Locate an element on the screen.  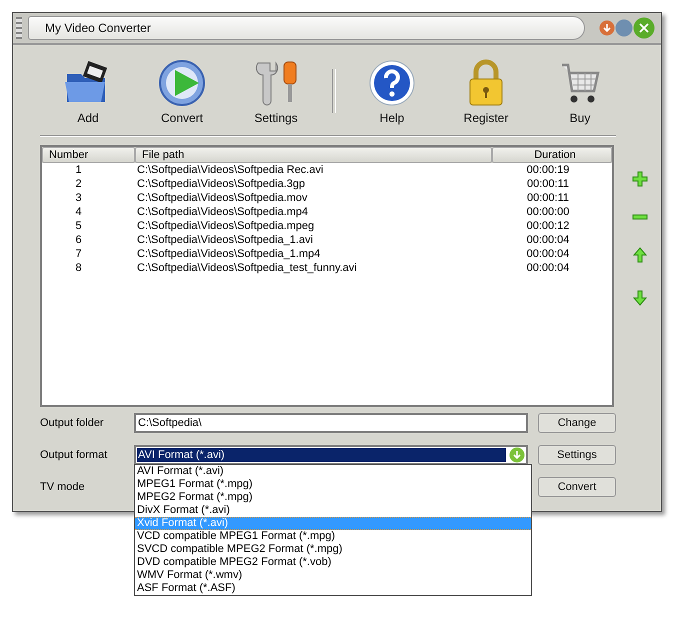
table-cell-text: 2 is located at coordinates (78, 184).